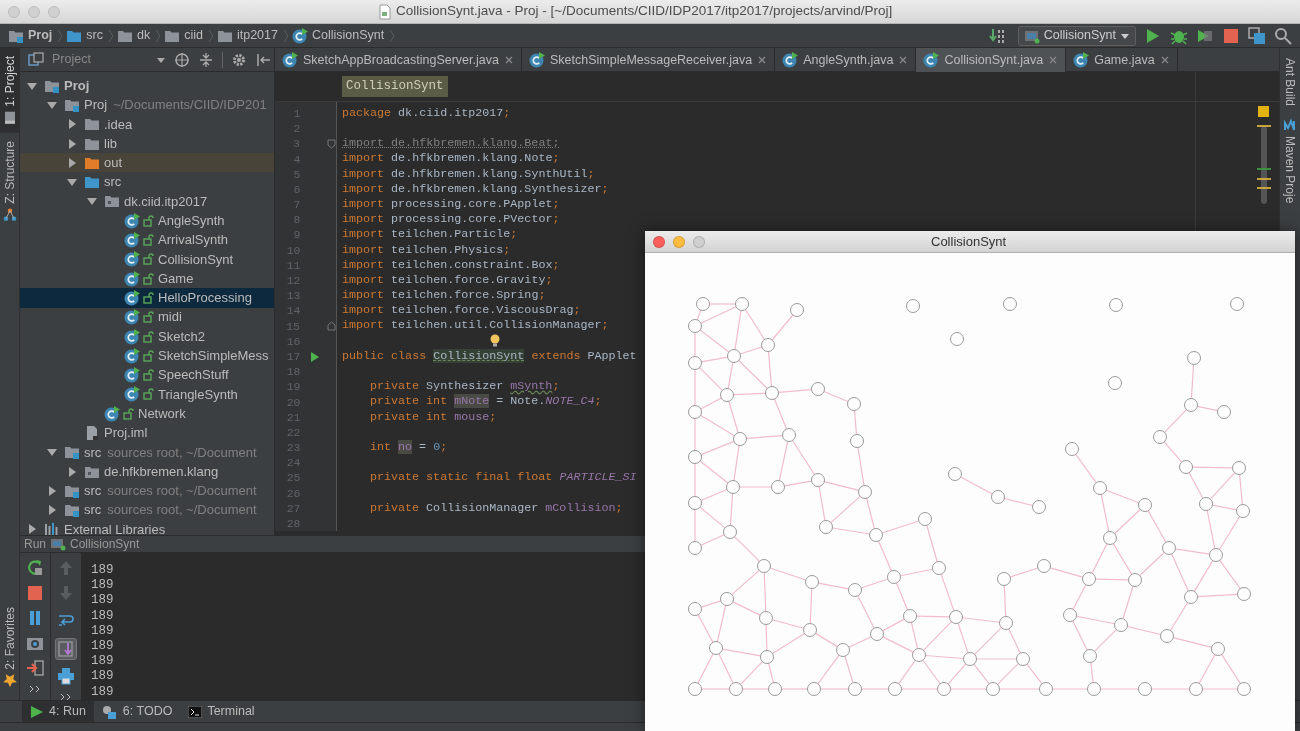  What do you see at coordinates (147, 124) in the screenshot?
I see `tree-row: .idea` at bounding box center [147, 124].